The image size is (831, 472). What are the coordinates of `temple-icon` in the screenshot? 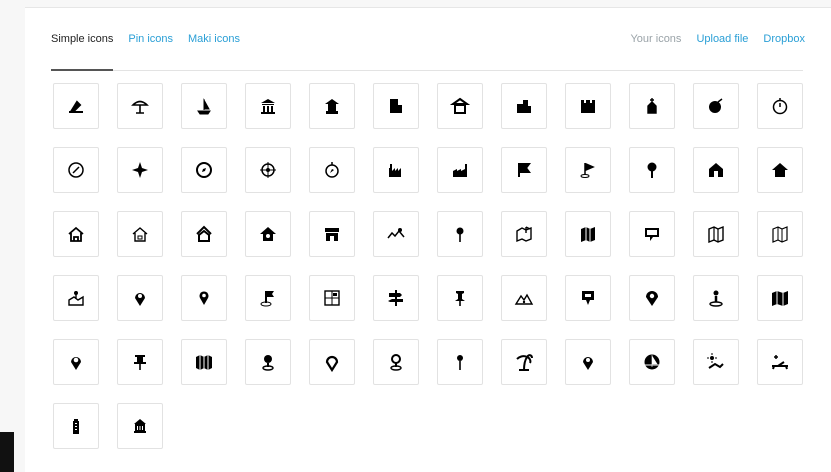 It's located at (460, 105).